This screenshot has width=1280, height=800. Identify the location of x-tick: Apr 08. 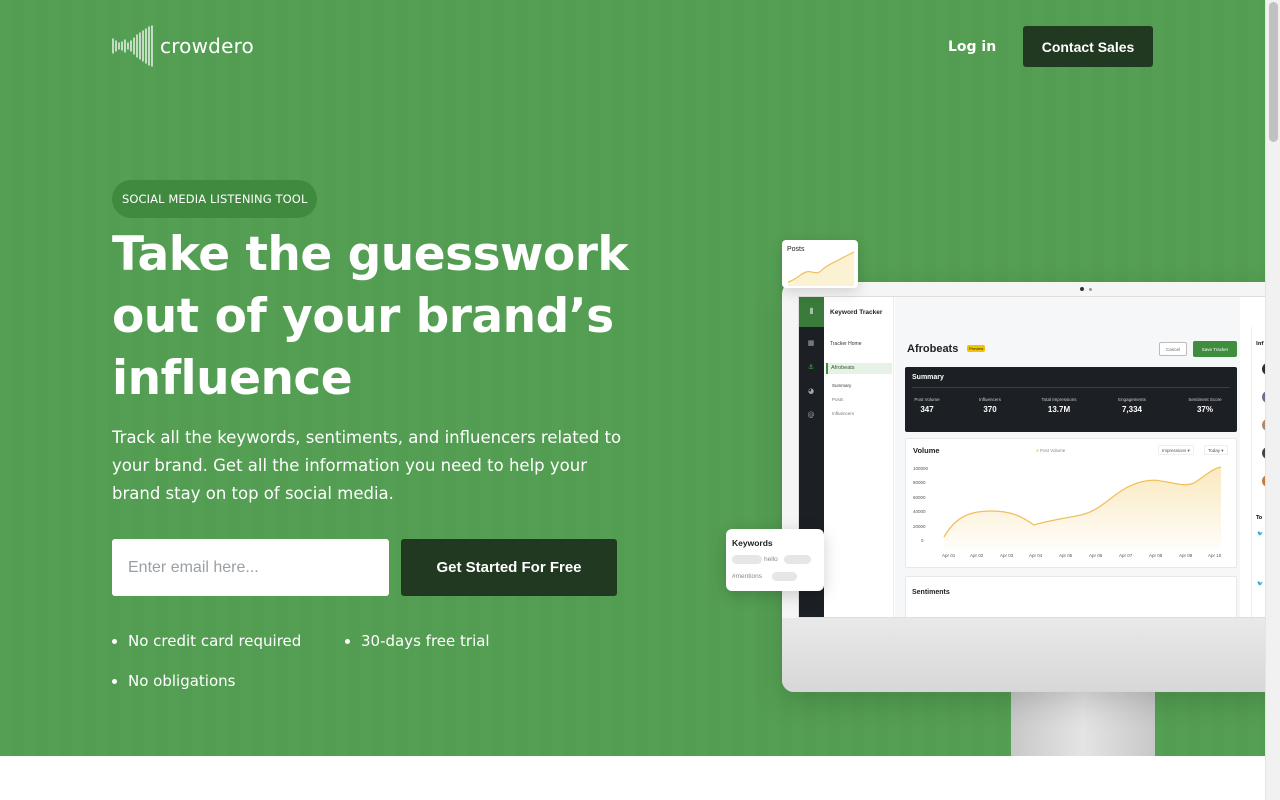
(1156, 555).